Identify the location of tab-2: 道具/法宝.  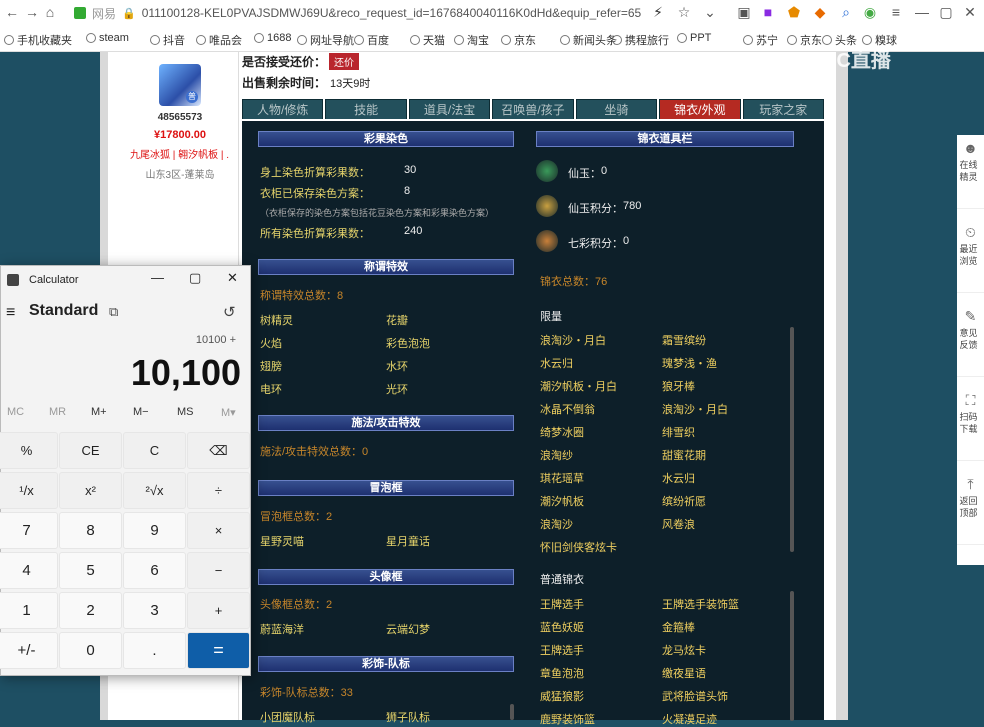
(449, 109).